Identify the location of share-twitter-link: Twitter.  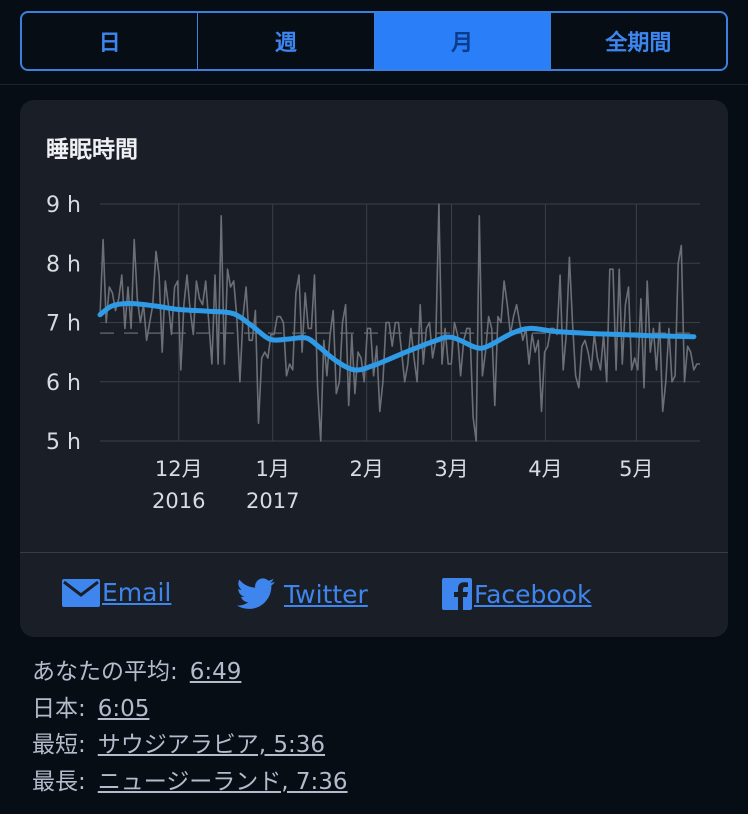
(302, 594).